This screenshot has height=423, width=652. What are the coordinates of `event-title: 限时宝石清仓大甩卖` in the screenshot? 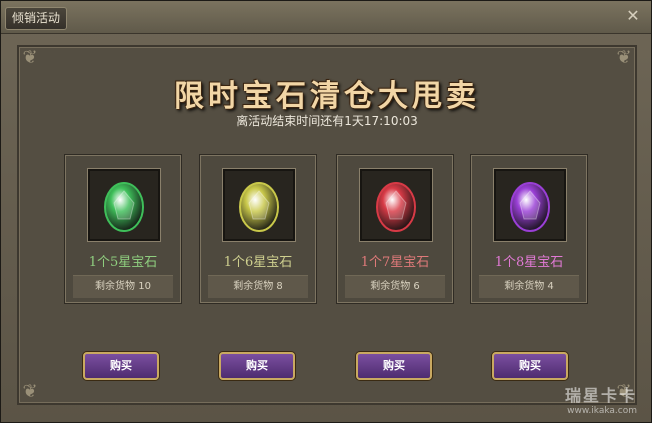 It's located at (327, 96).